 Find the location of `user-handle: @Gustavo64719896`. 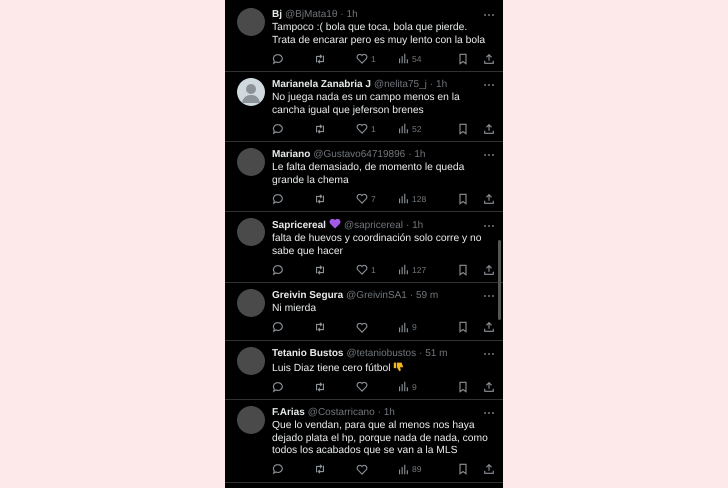

user-handle: @Gustavo64719896 is located at coordinates (359, 155).